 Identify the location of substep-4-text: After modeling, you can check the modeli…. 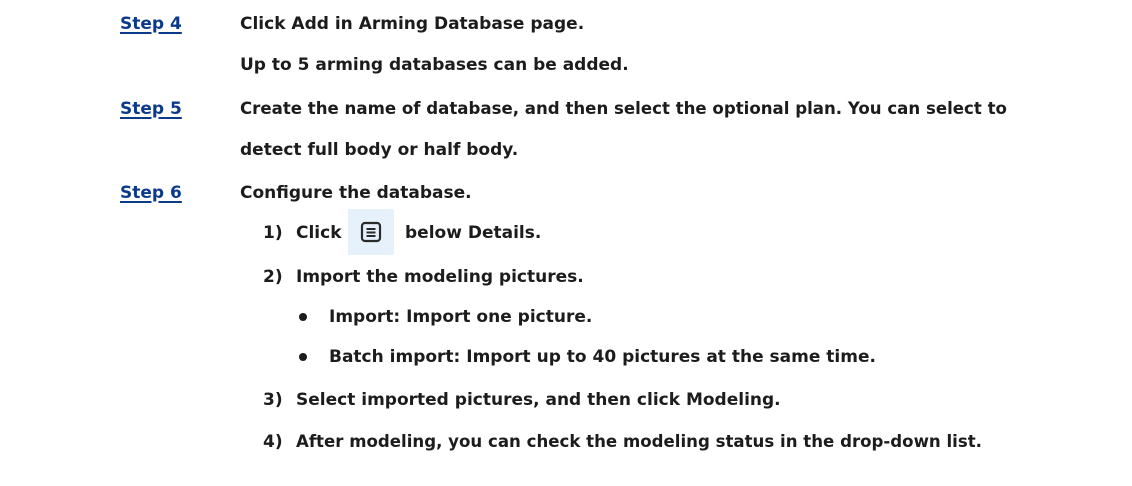
(639, 441).